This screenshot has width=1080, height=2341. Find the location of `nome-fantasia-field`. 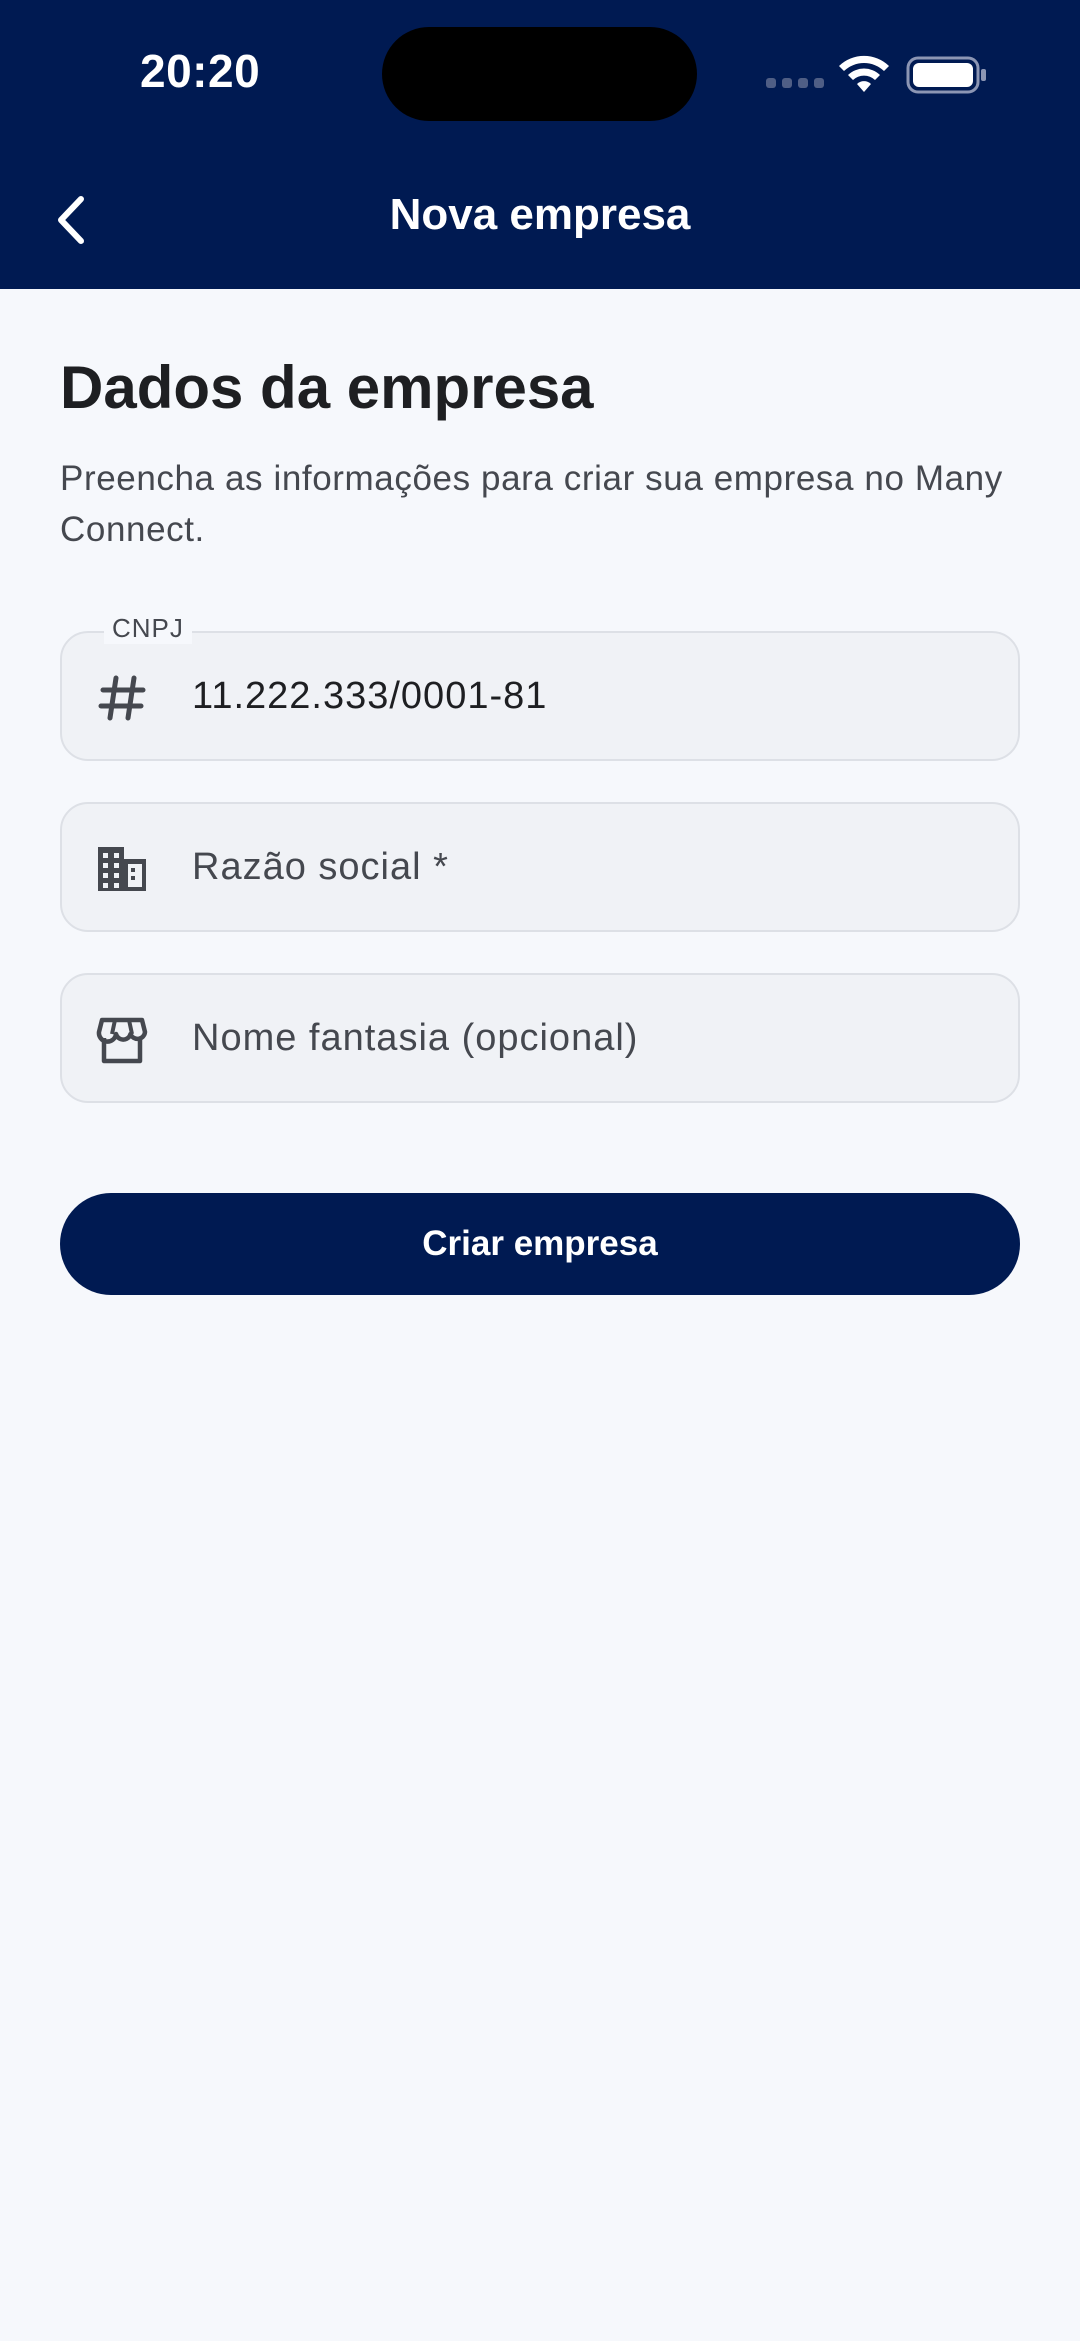

nome-fantasia-field is located at coordinates (540, 1038).